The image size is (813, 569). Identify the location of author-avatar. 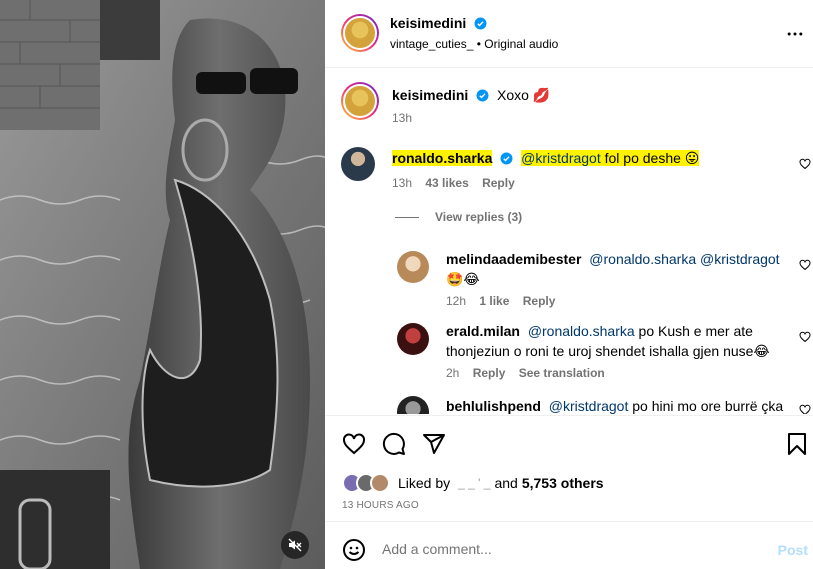
(360, 33).